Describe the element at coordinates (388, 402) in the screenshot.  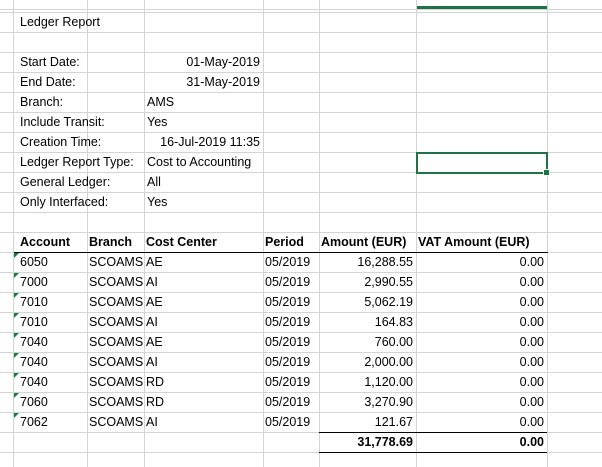
I see `cell-amount: 3,270.90` at that location.